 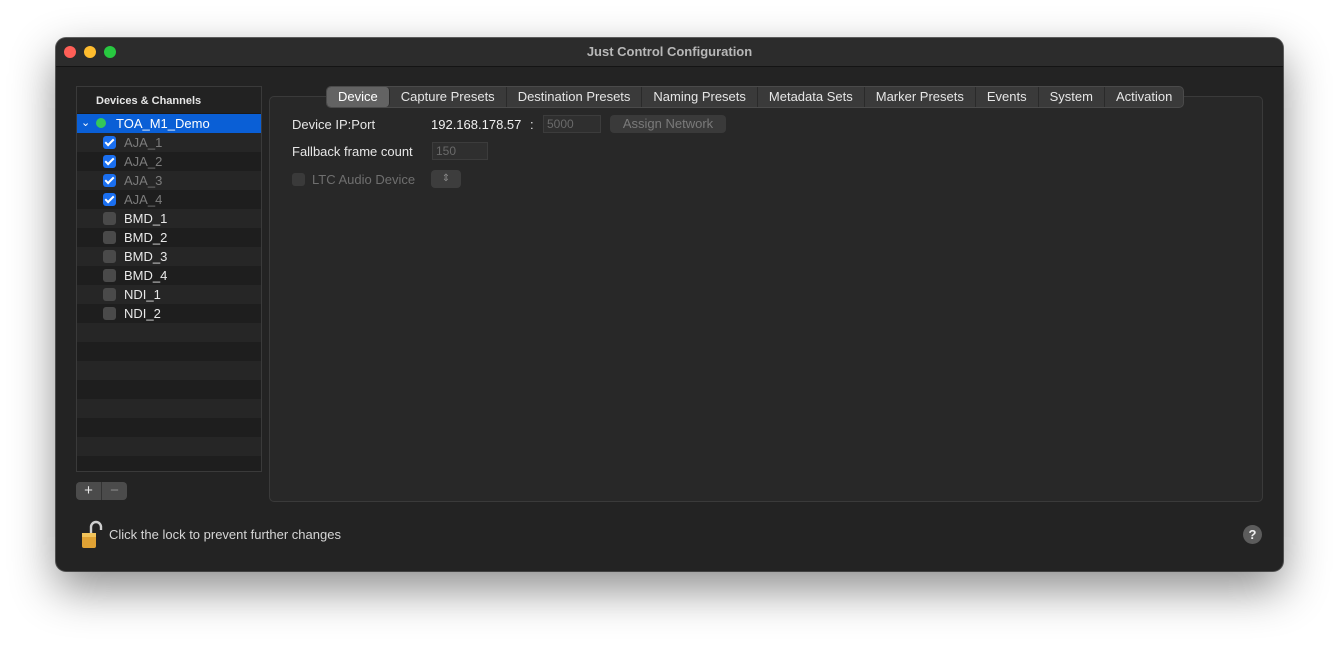 What do you see at coordinates (169, 142) in the screenshot?
I see `channel-row: AJA_1` at bounding box center [169, 142].